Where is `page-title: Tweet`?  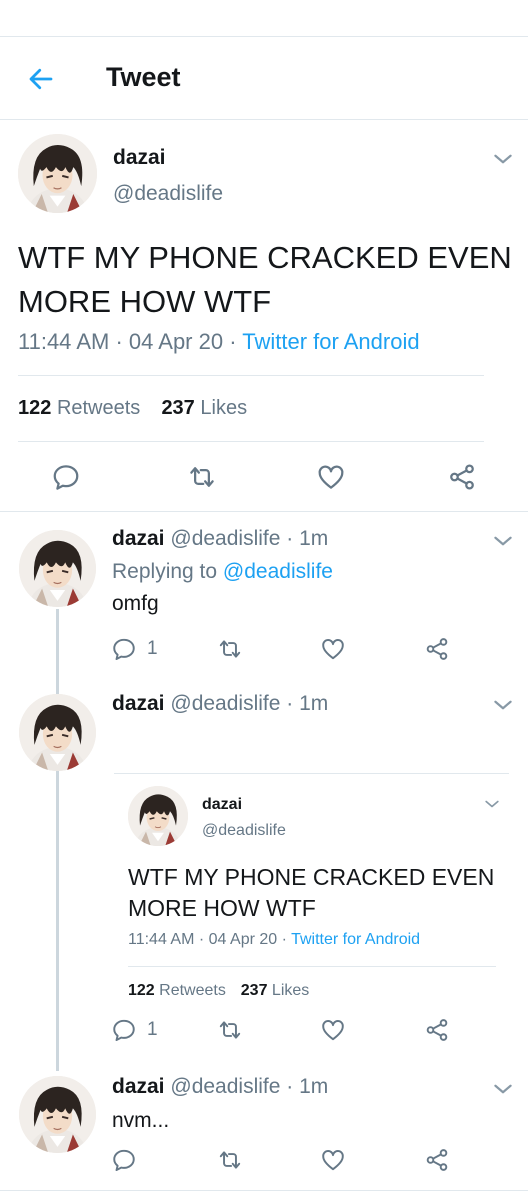
page-title: Tweet is located at coordinates (143, 77).